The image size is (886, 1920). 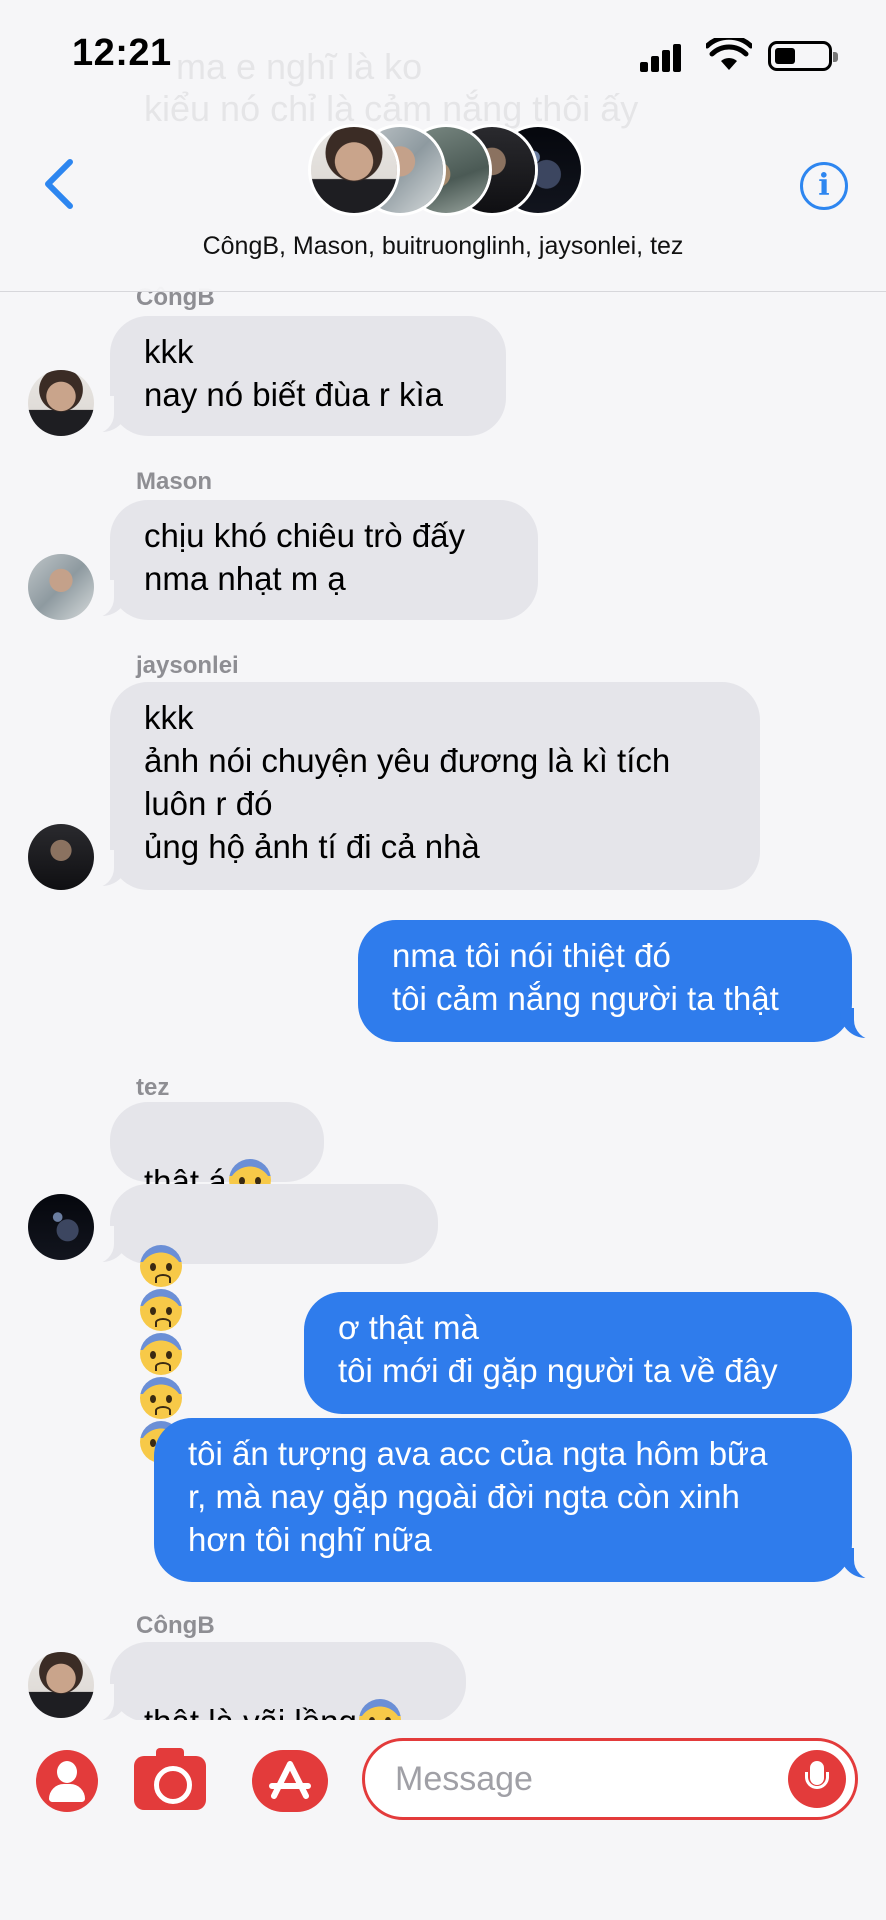 What do you see at coordinates (610, 1779) in the screenshot?
I see `message-input: Message` at bounding box center [610, 1779].